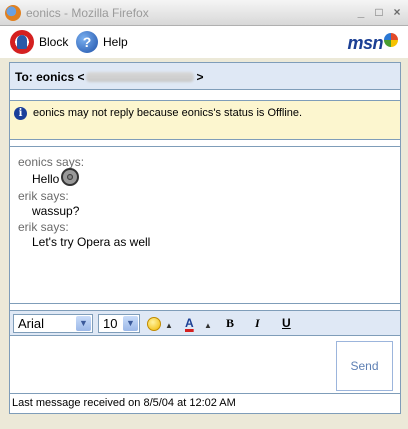 Image resolution: width=408 pixels, height=429 pixels. Describe the element at coordinates (230, 323) in the screenshot. I see `bold-button: B` at that location.